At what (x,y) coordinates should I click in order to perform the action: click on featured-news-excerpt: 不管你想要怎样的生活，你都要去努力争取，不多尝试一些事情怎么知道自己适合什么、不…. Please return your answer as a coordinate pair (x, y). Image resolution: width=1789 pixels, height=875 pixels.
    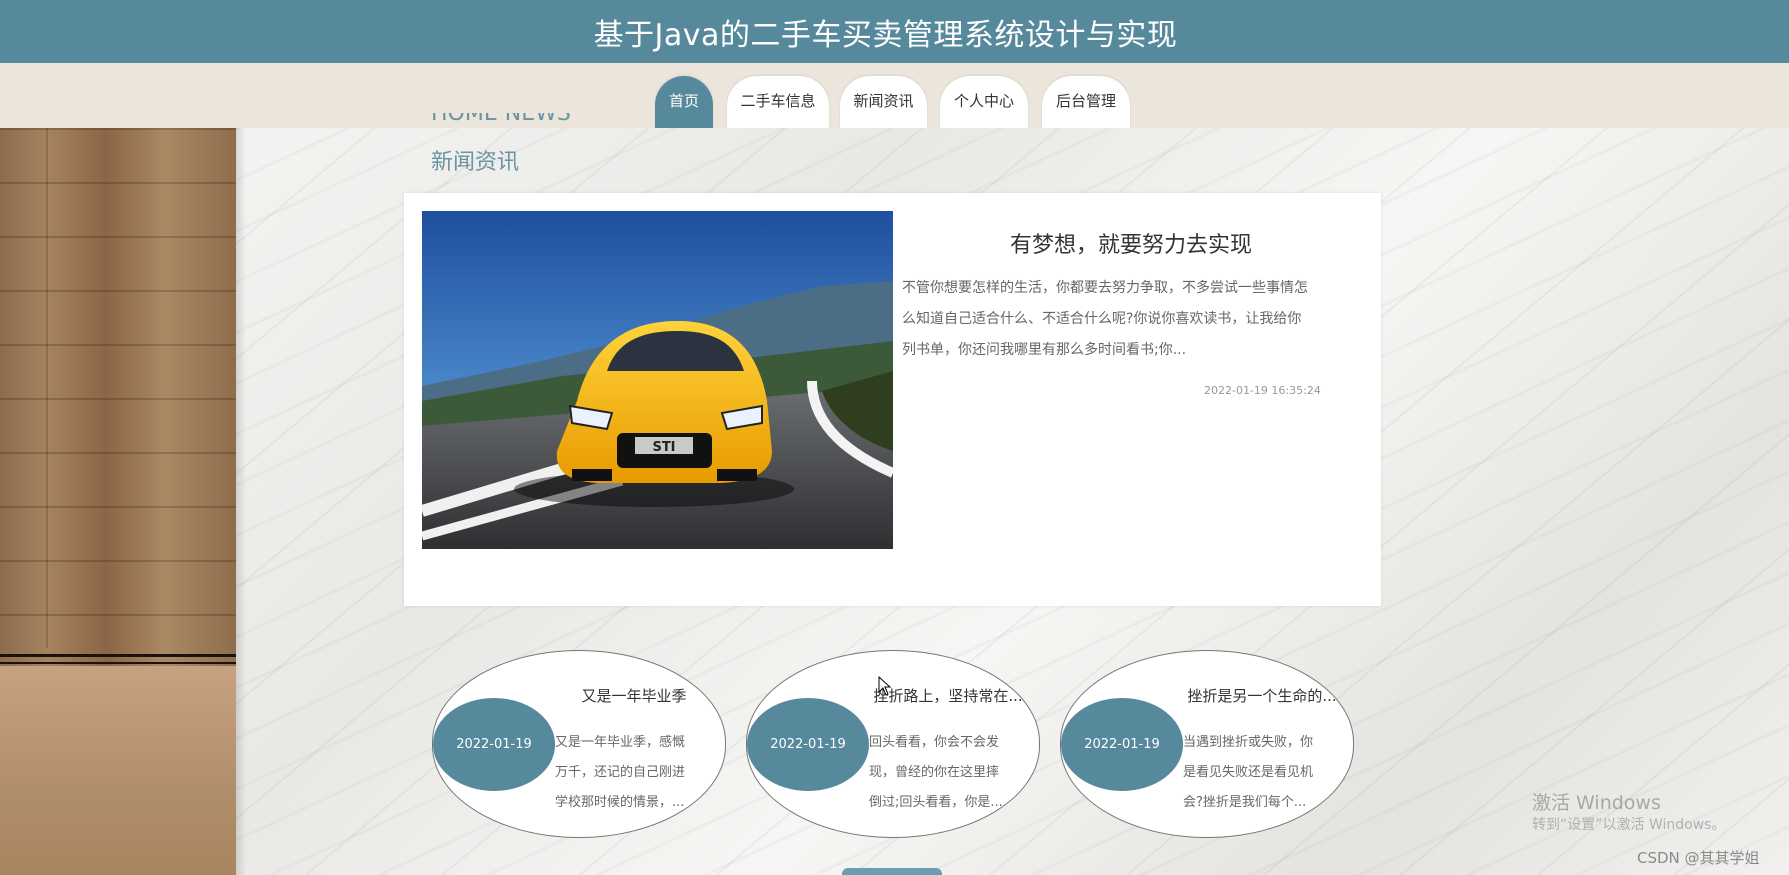
    Looking at the image, I should click on (1105, 319).